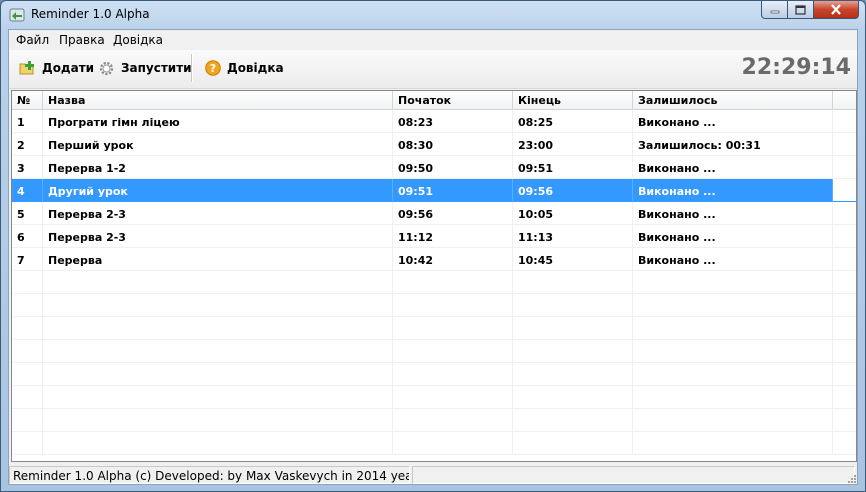 This screenshot has width=866, height=492. I want to click on cell-number: 4, so click(27, 190).